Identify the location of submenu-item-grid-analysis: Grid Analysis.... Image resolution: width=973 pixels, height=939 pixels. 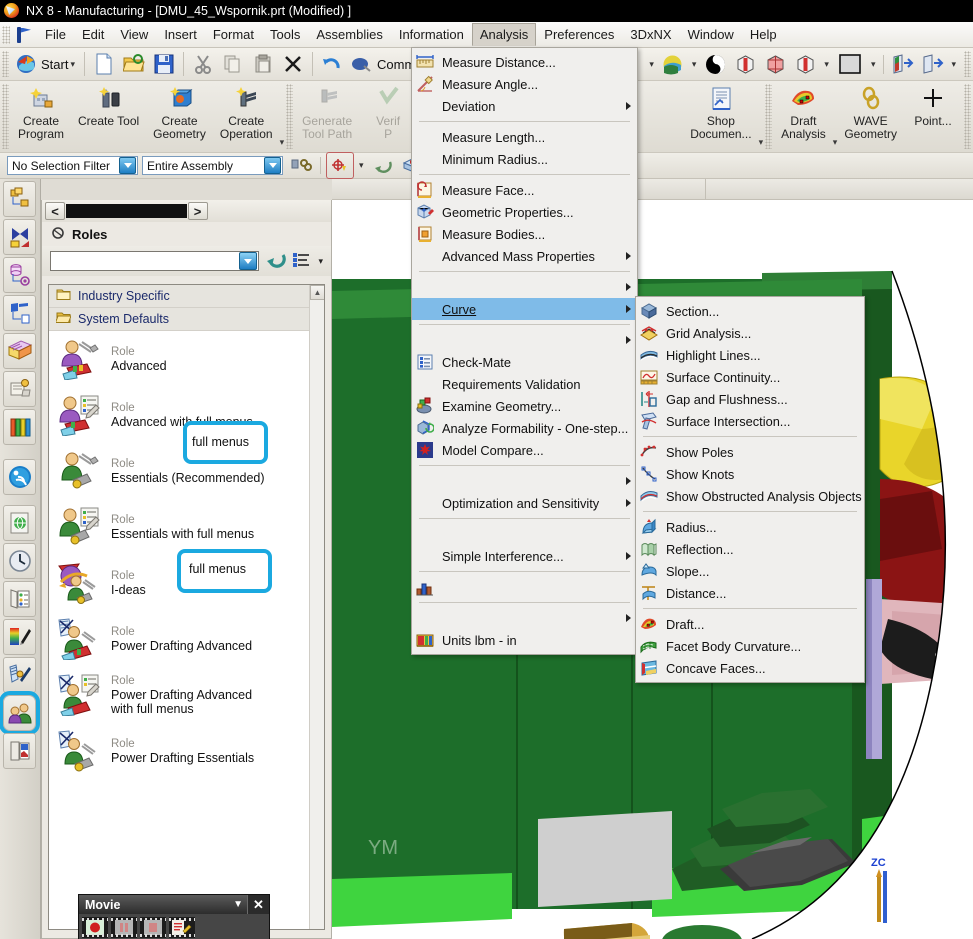
(750, 333).